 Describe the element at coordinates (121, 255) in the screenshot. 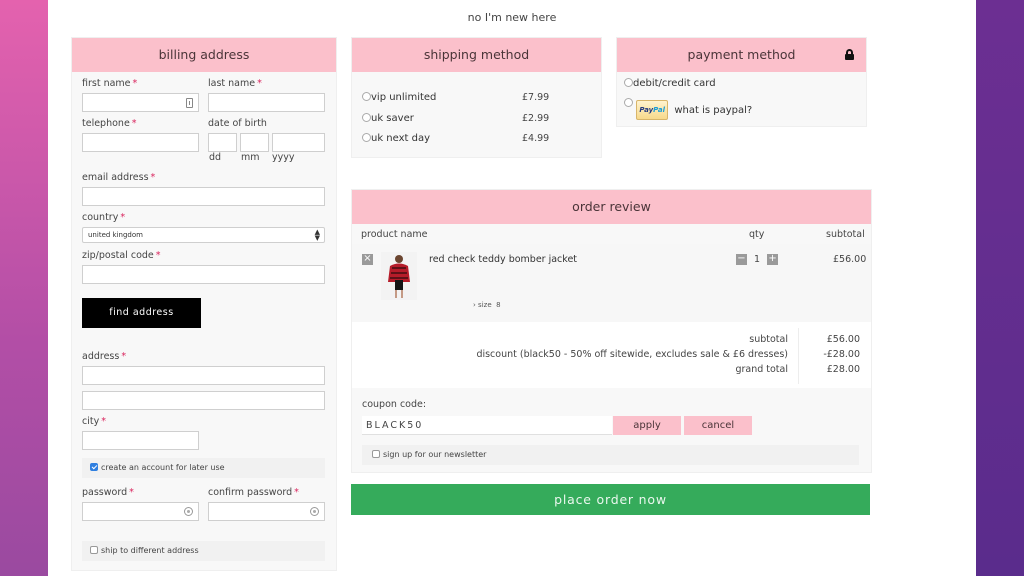

I see `zip-label: zip/postal code *` at that location.